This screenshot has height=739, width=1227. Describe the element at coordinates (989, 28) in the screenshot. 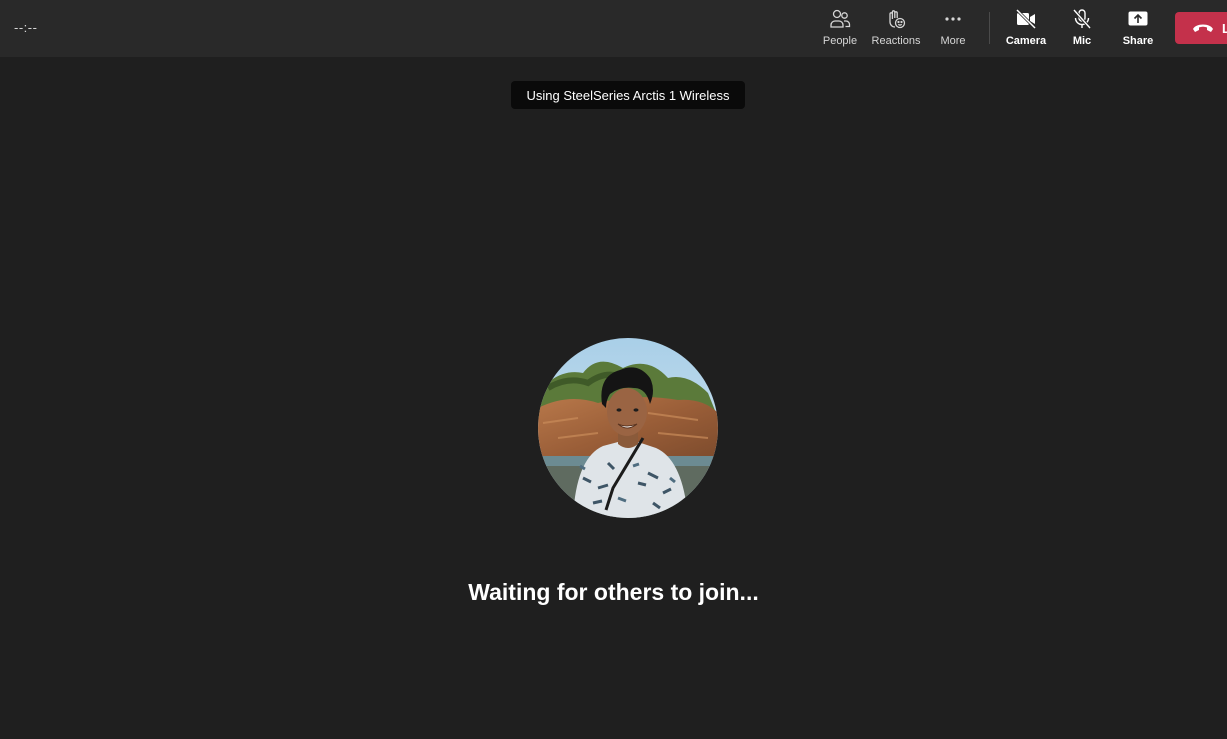

I see `toolbar-divider` at that location.